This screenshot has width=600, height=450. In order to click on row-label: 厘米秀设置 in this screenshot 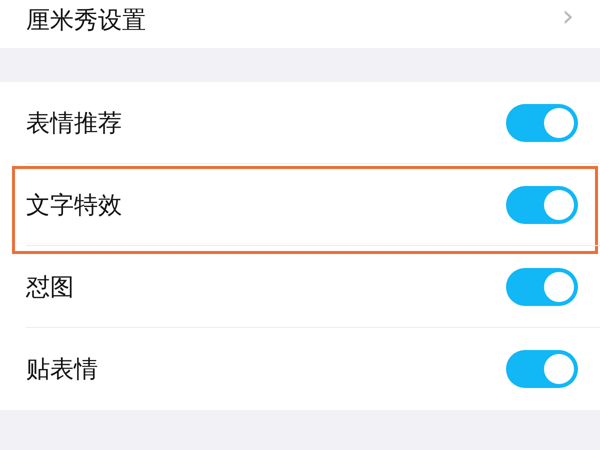, I will do `click(86, 20)`.